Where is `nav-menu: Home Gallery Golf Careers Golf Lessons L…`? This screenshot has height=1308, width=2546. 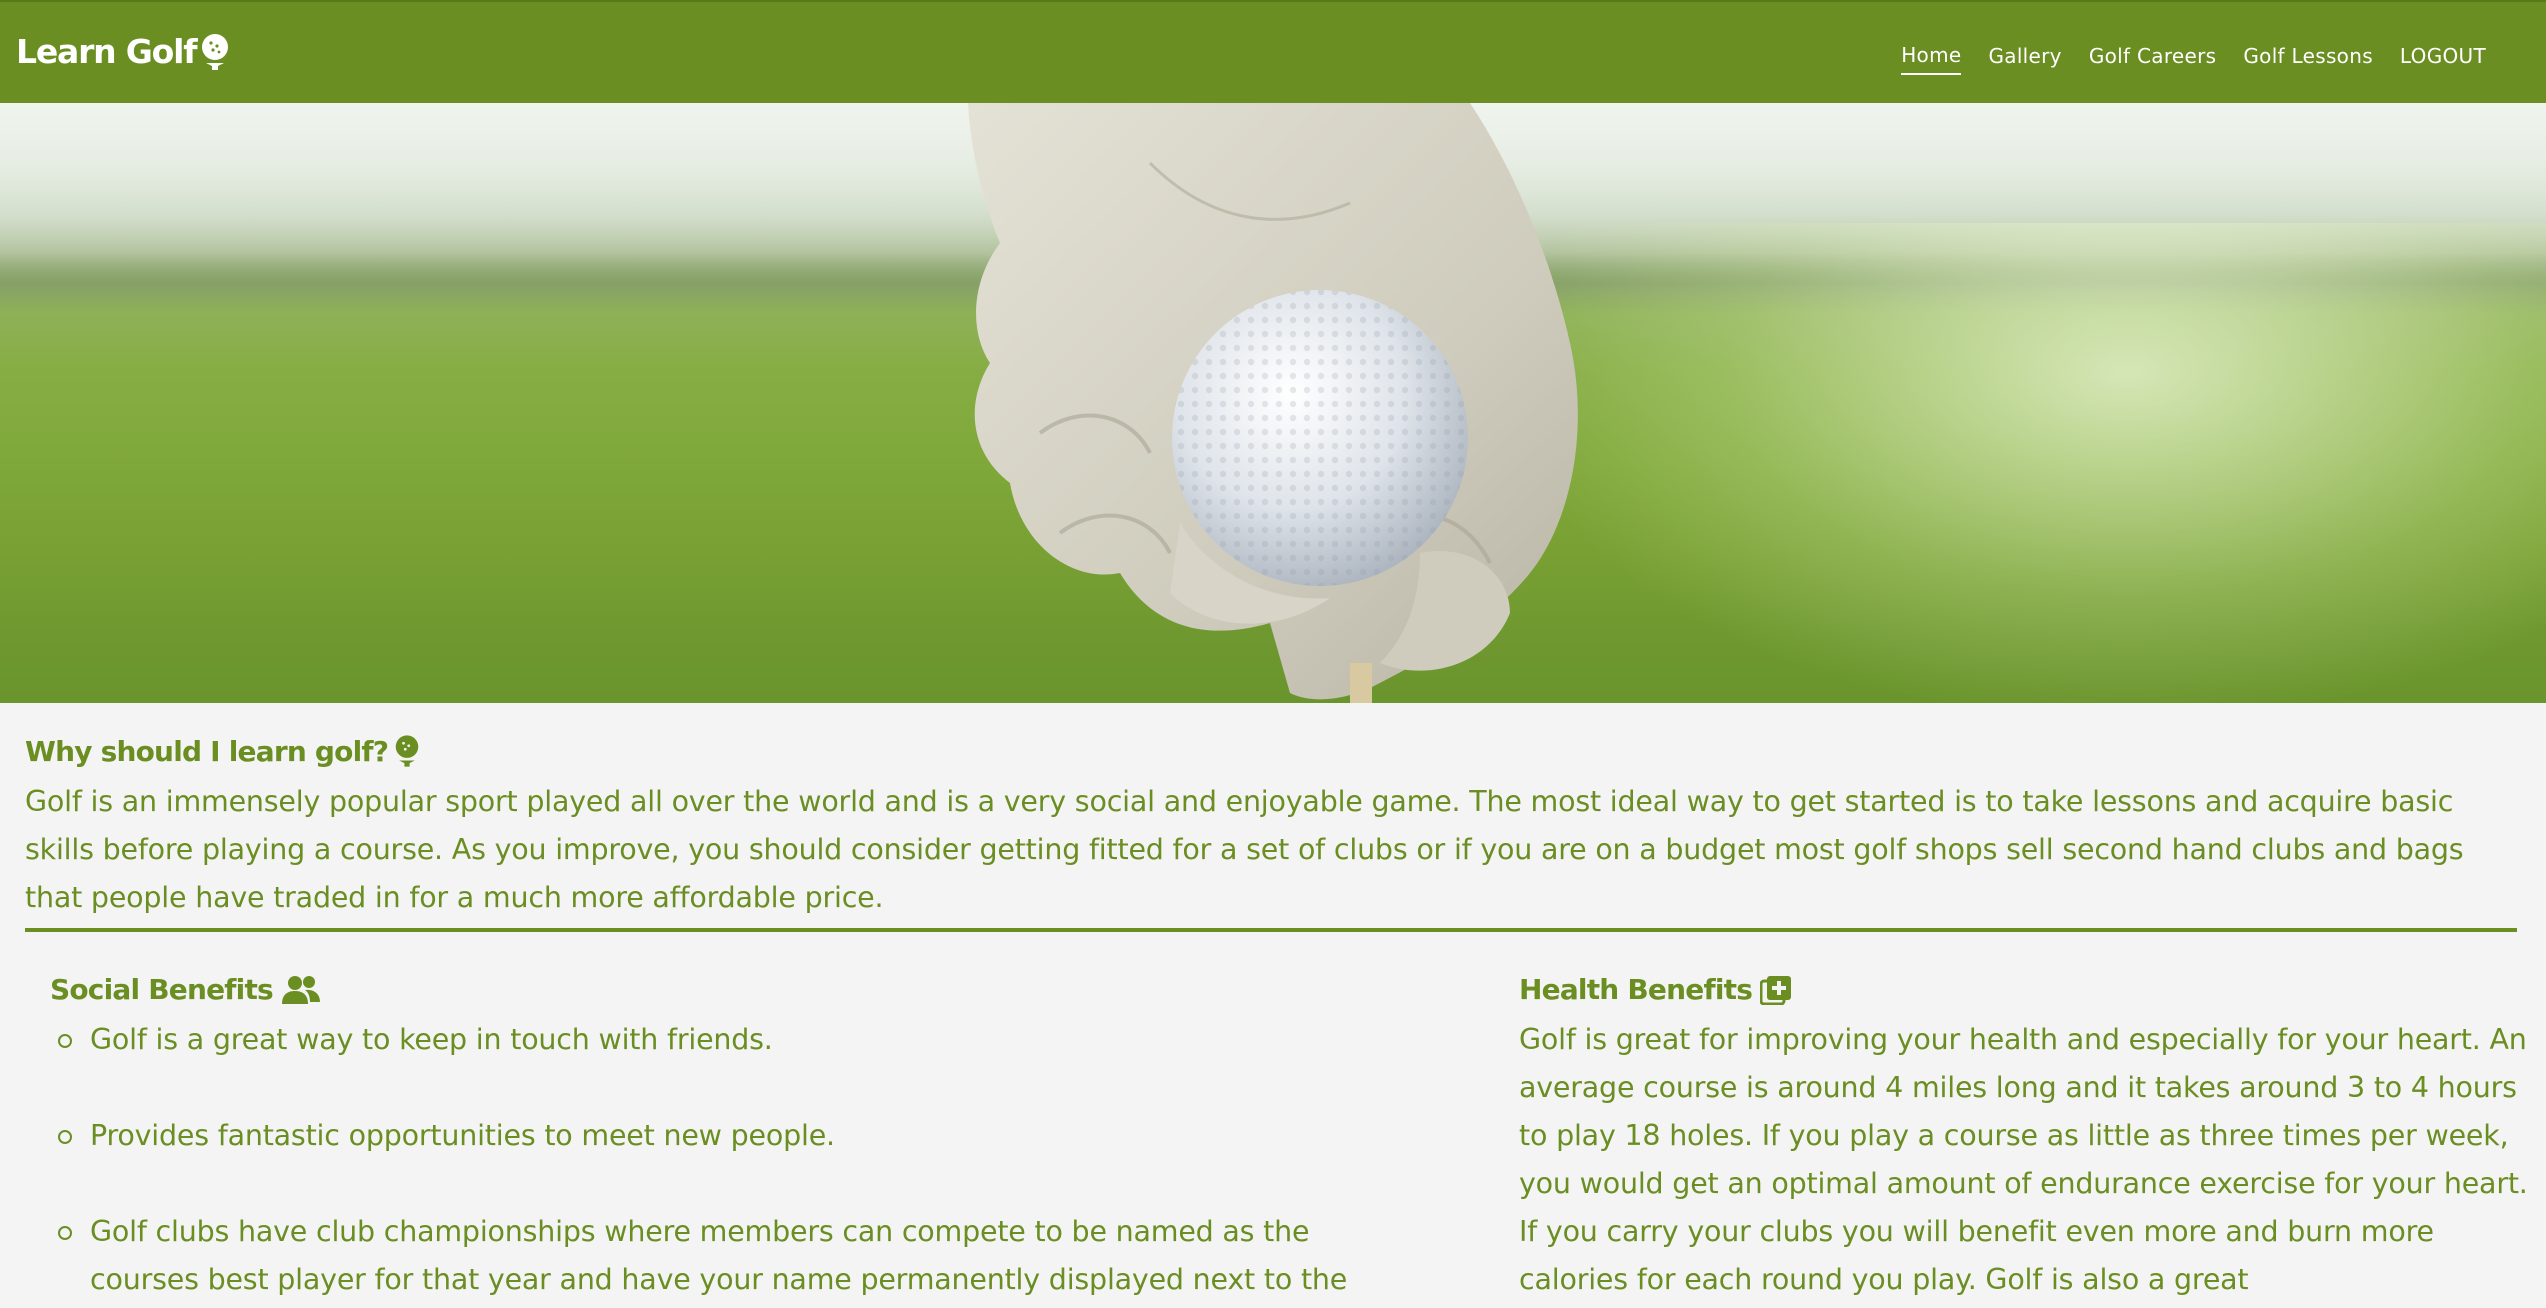 nav-menu: Home Gallery Golf Careers Golf Lessons L… is located at coordinates (2180, 59).